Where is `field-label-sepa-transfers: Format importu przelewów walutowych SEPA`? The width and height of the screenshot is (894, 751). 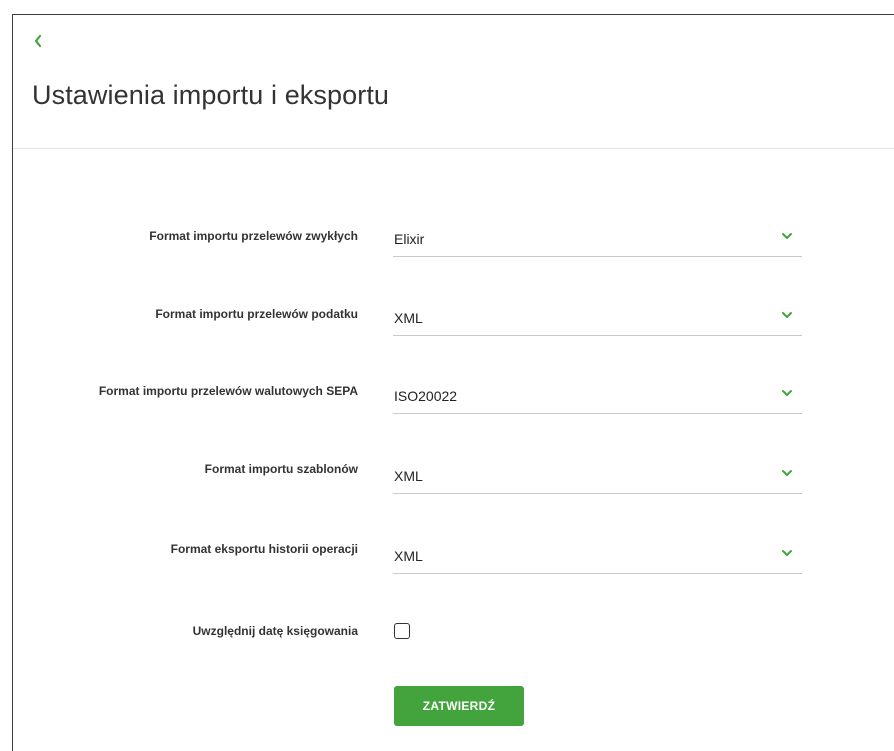
field-label-sepa-transfers: Format importu przelewów walutowych SEPA is located at coordinates (228, 391).